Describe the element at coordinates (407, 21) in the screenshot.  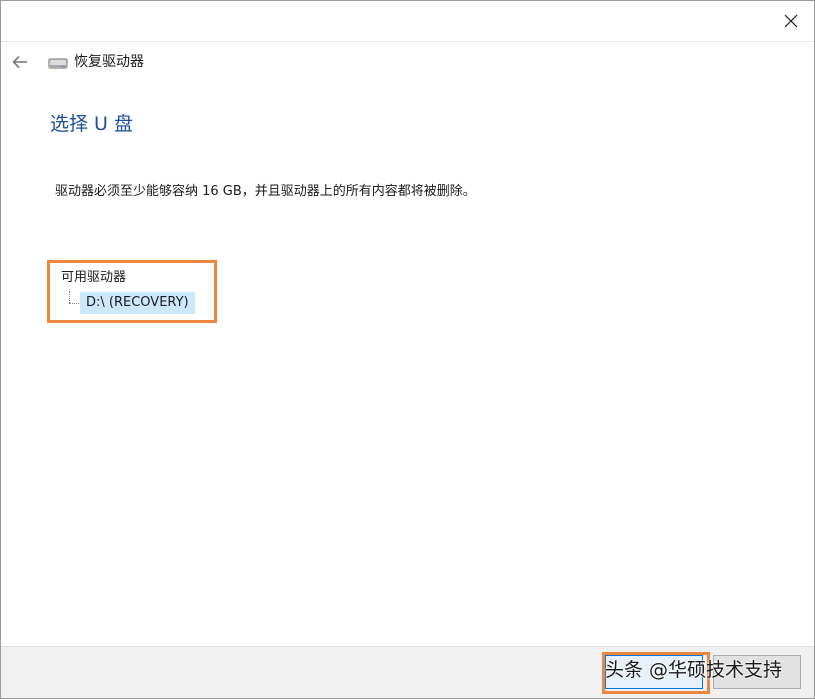
I see `title-bar` at that location.